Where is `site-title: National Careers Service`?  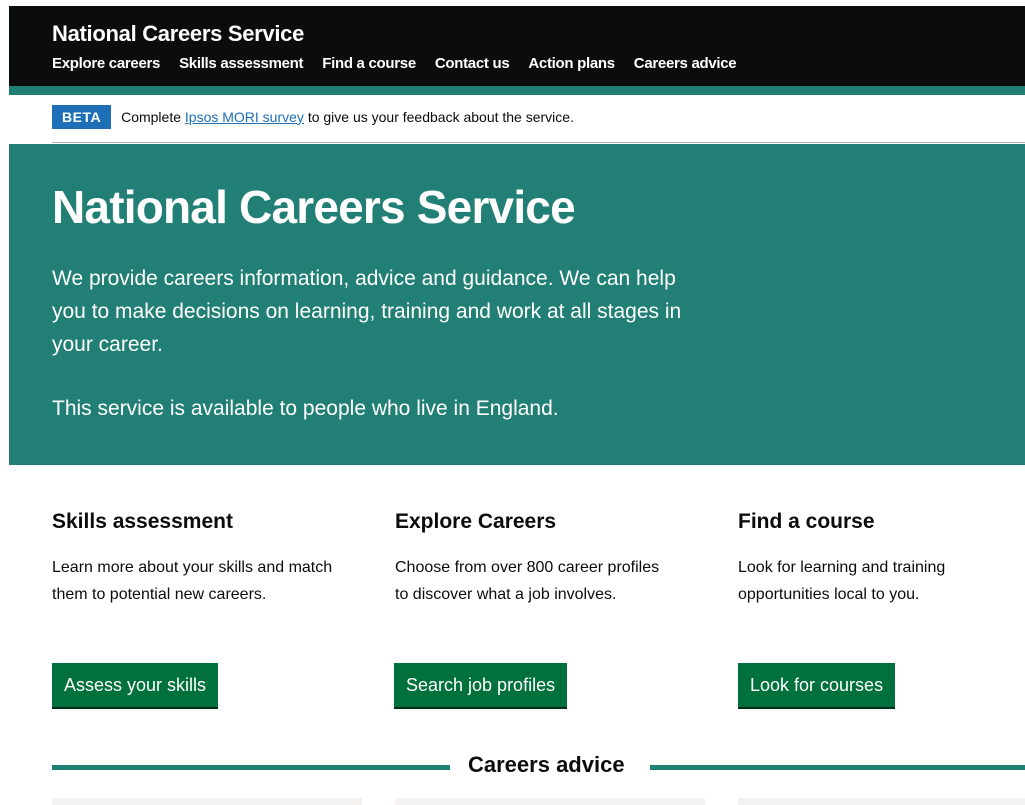
site-title: National Careers Service is located at coordinates (178, 34).